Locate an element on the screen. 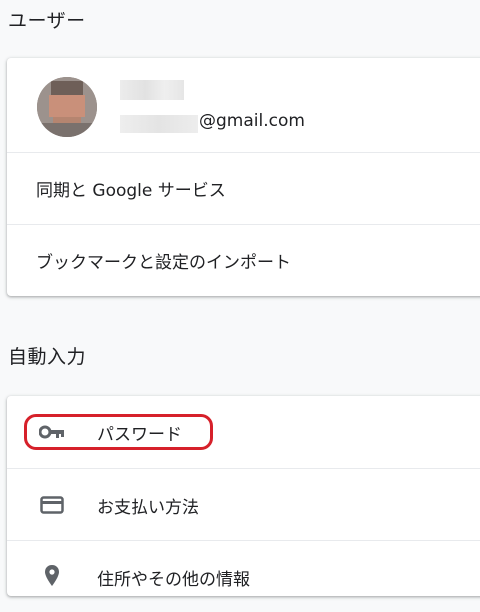 Image resolution: width=480 pixels, height=612 pixels. section-title-user: ユーザー is located at coordinates (47, 21).